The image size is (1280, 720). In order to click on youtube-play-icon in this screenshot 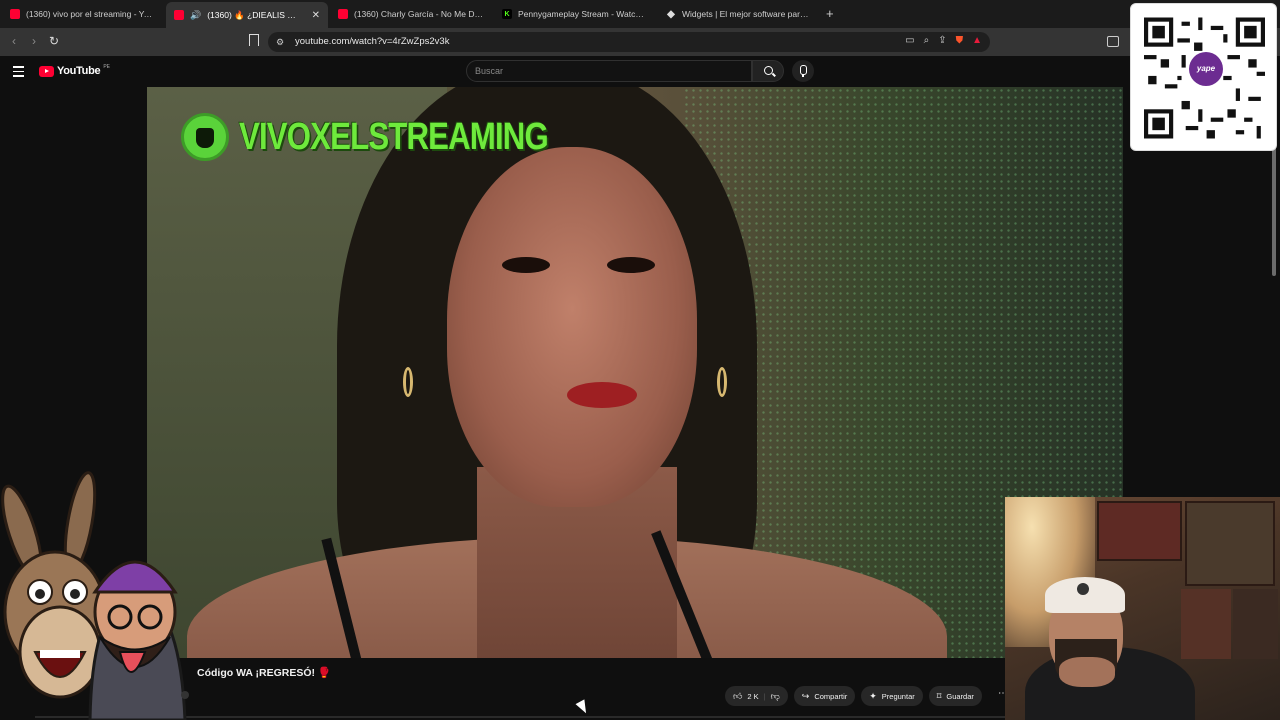, I will do `click(46, 71)`.